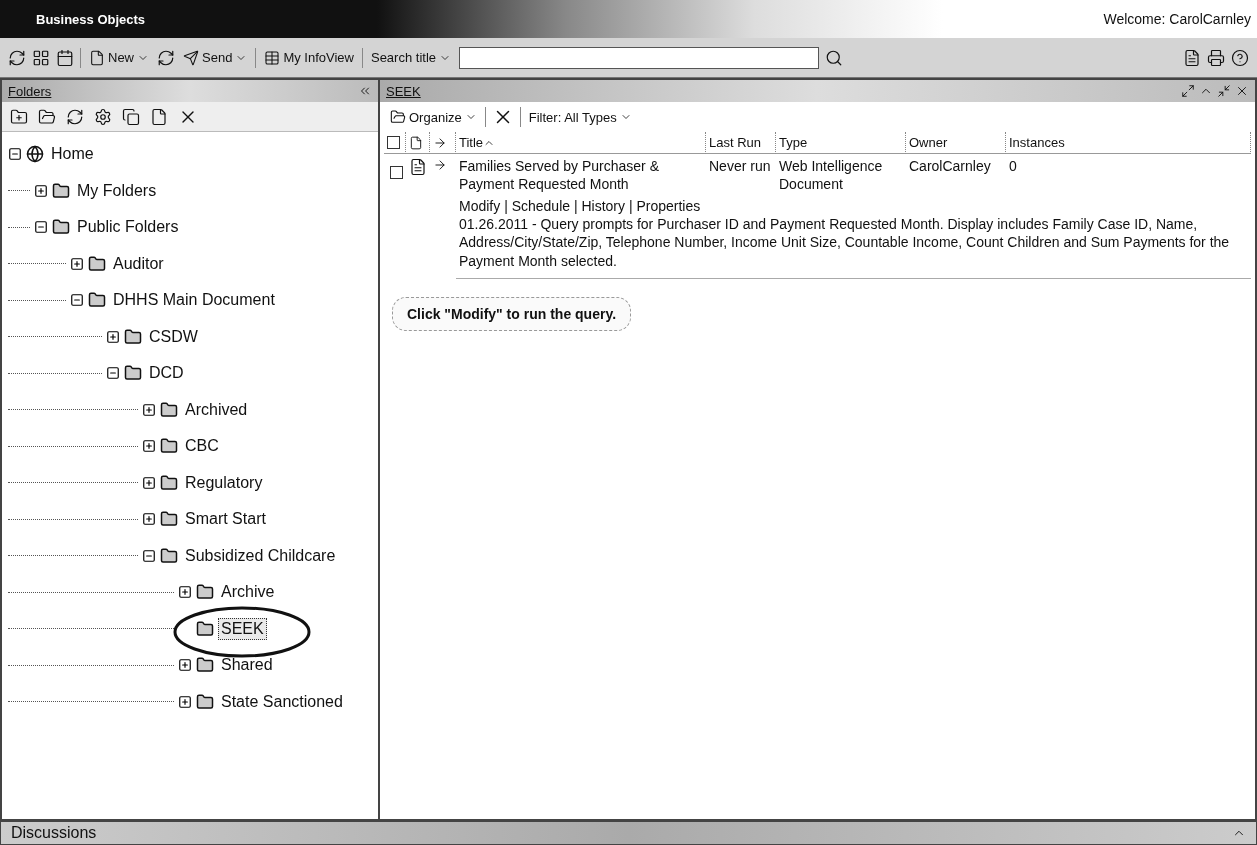  What do you see at coordinates (410, 57) in the screenshot?
I see `search-type-dropdown: Search title` at bounding box center [410, 57].